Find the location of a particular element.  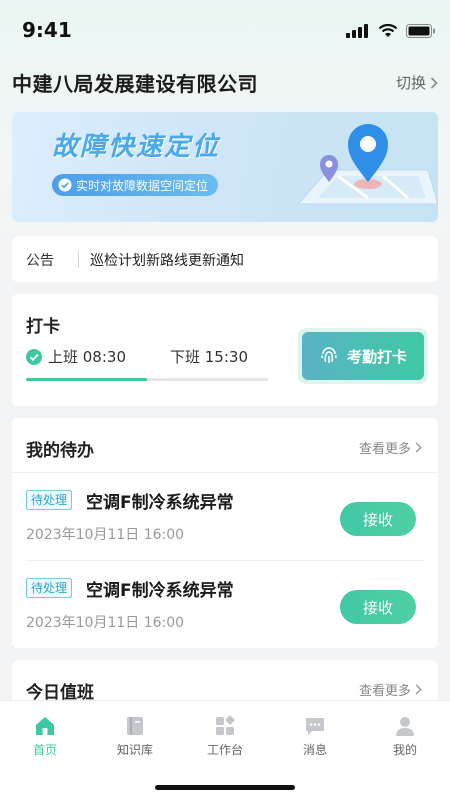

tab-workbench: 工作台 is located at coordinates (225, 736).